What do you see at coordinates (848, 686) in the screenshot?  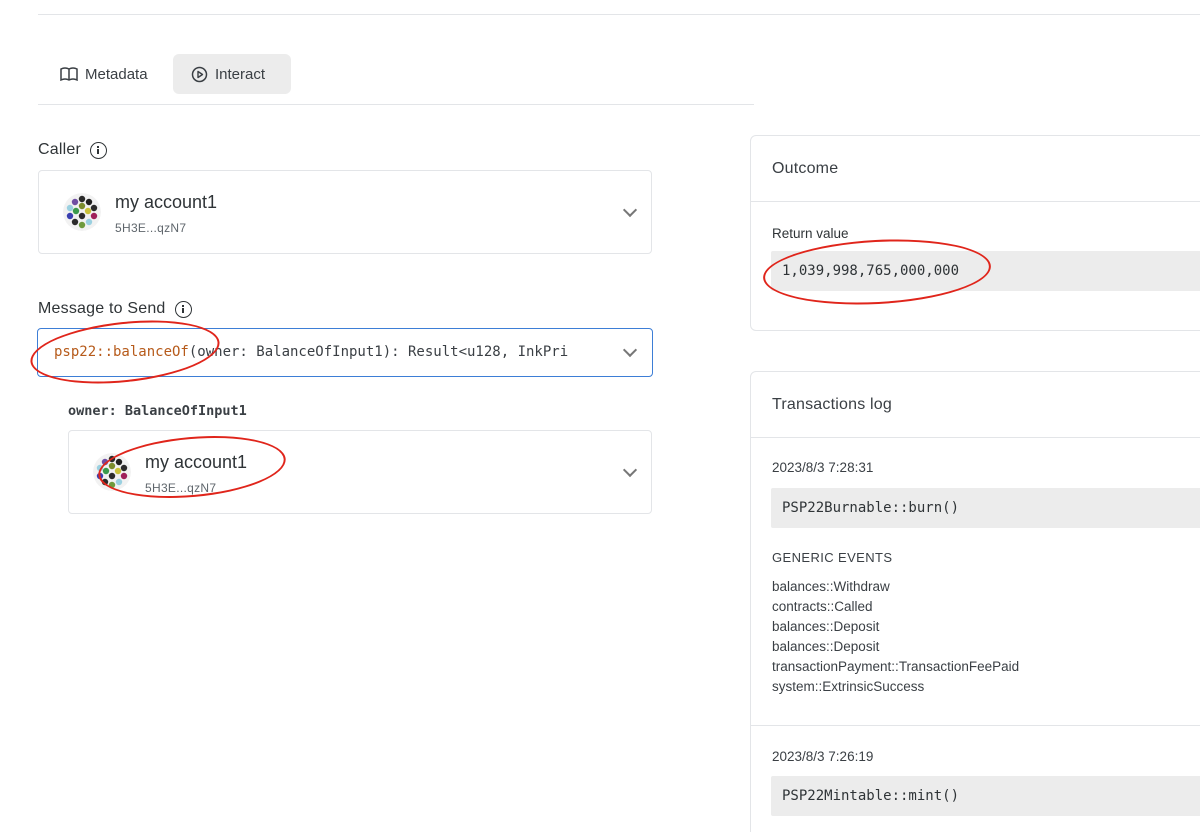 I see `event-item: system::ExtrinsicSuccess` at bounding box center [848, 686].